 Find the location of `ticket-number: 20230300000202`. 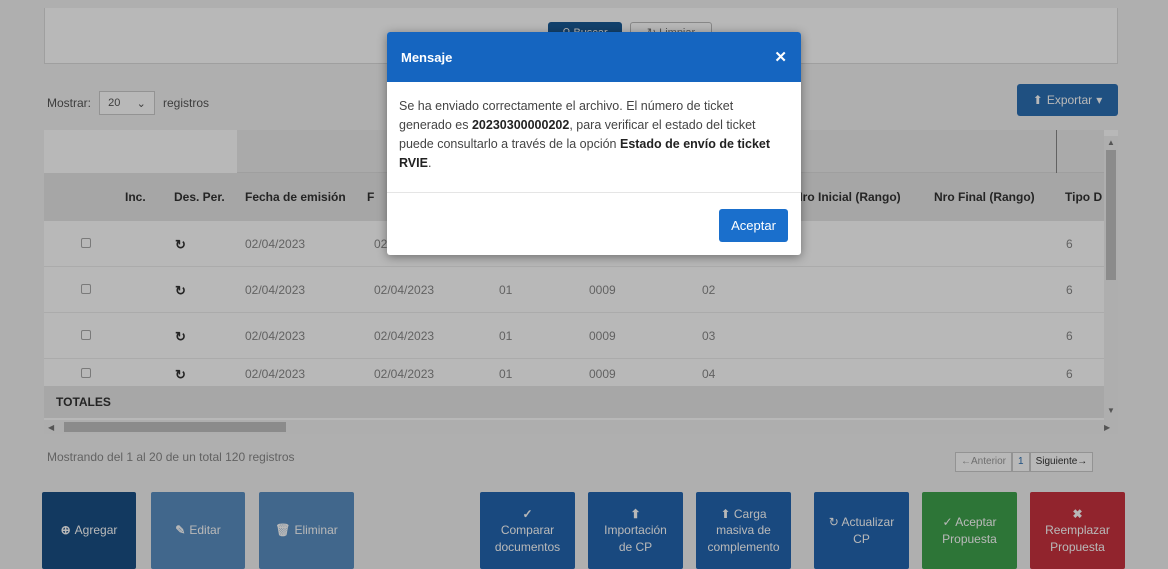

ticket-number: 20230300000202 is located at coordinates (520, 125).